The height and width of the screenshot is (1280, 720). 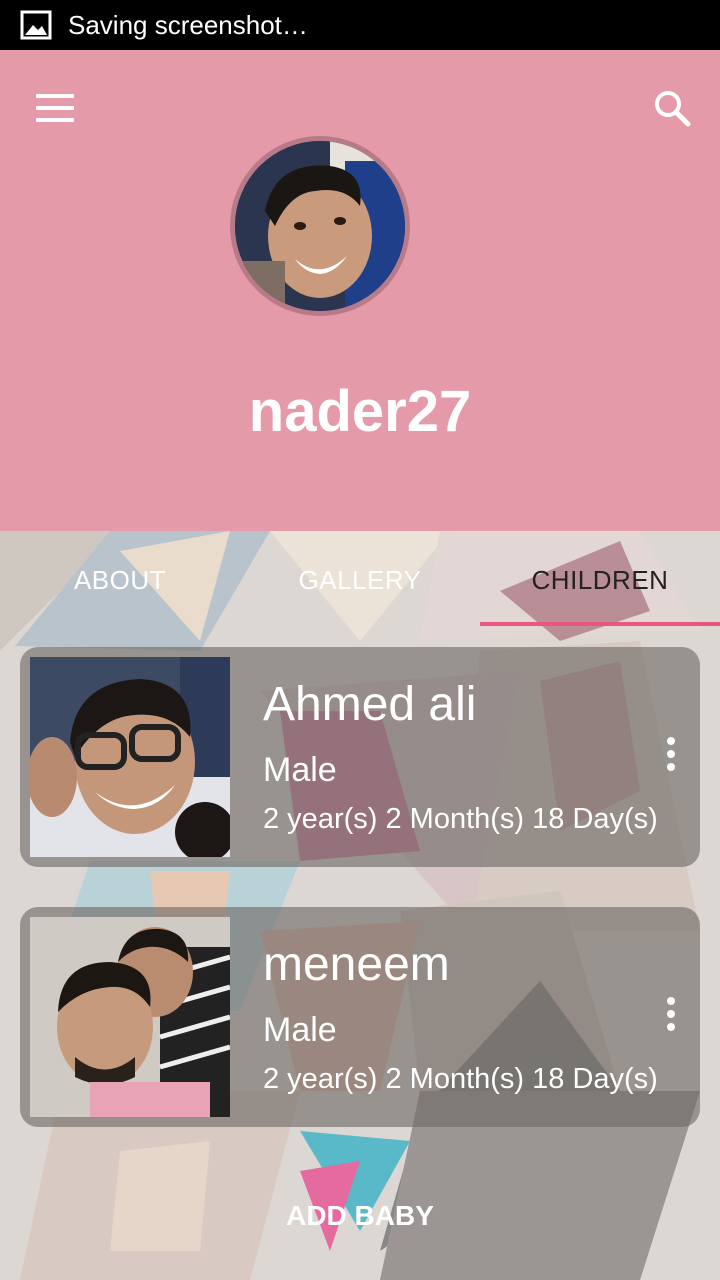 What do you see at coordinates (56, 107) in the screenshot?
I see `hamburger-menu-icon` at bounding box center [56, 107].